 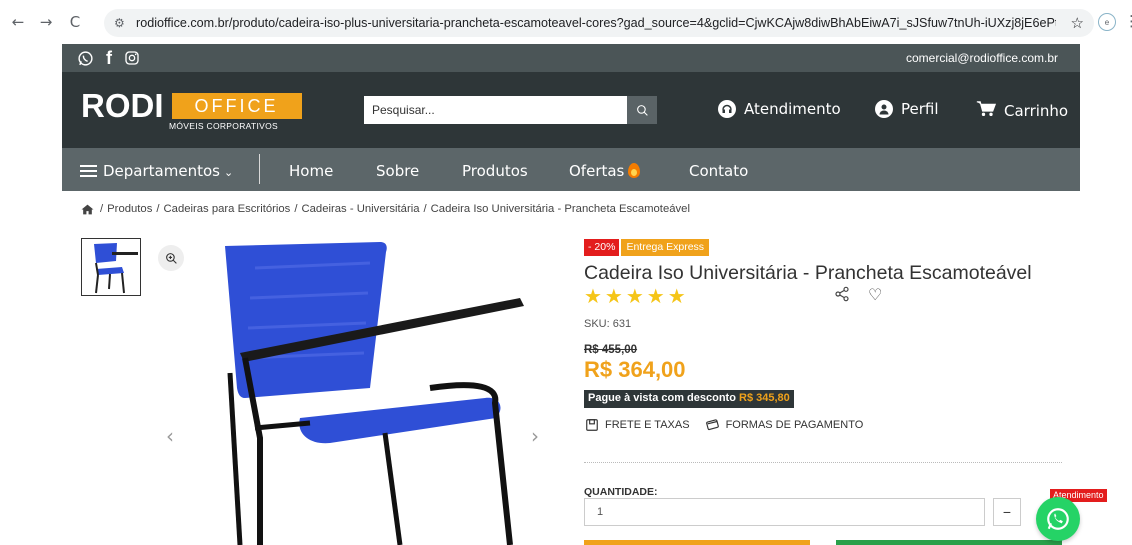 I want to click on chair-thumbnail-image, so click(x=116, y=268).